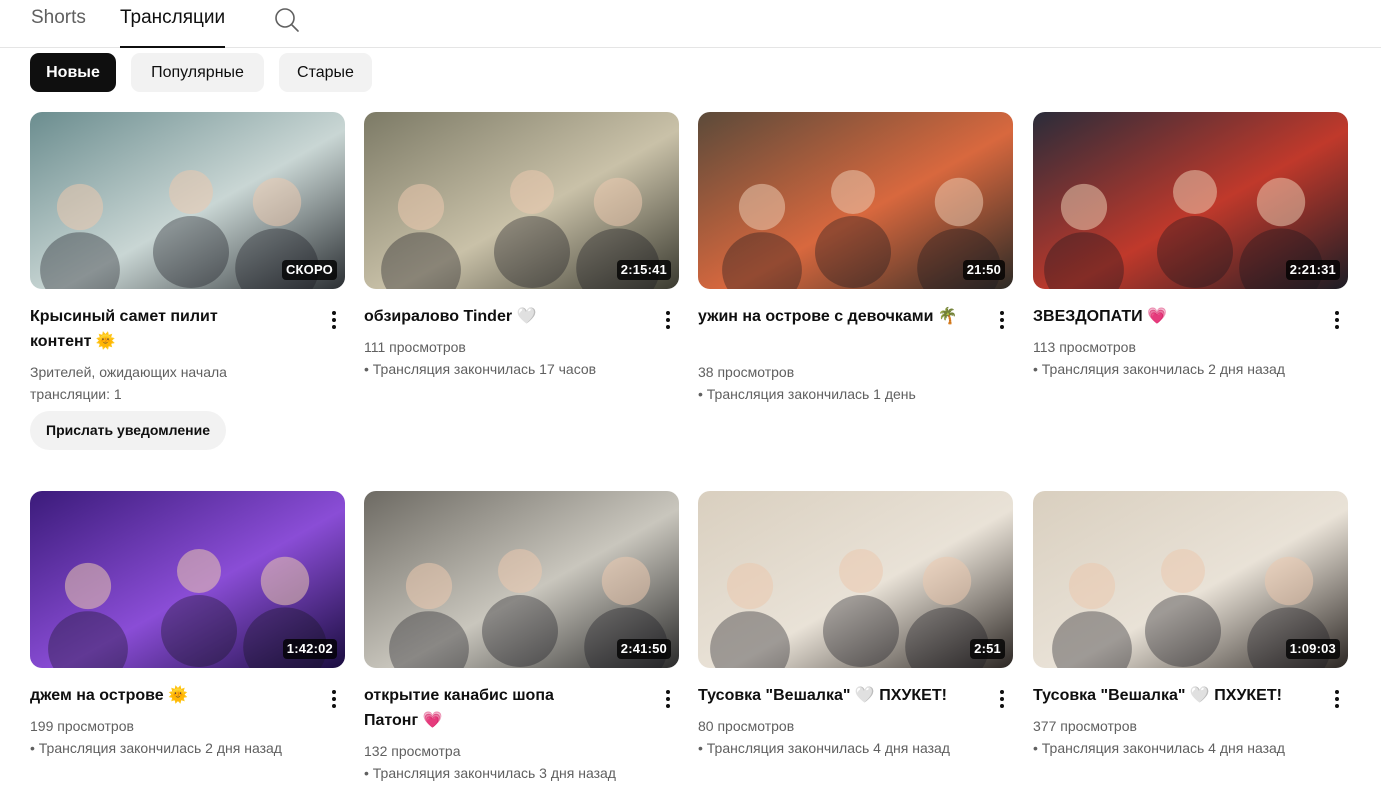 Image resolution: width=1381 pixels, height=793 pixels. What do you see at coordinates (82, 726) in the screenshot?
I see `view-count: 199 просмотров` at bounding box center [82, 726].